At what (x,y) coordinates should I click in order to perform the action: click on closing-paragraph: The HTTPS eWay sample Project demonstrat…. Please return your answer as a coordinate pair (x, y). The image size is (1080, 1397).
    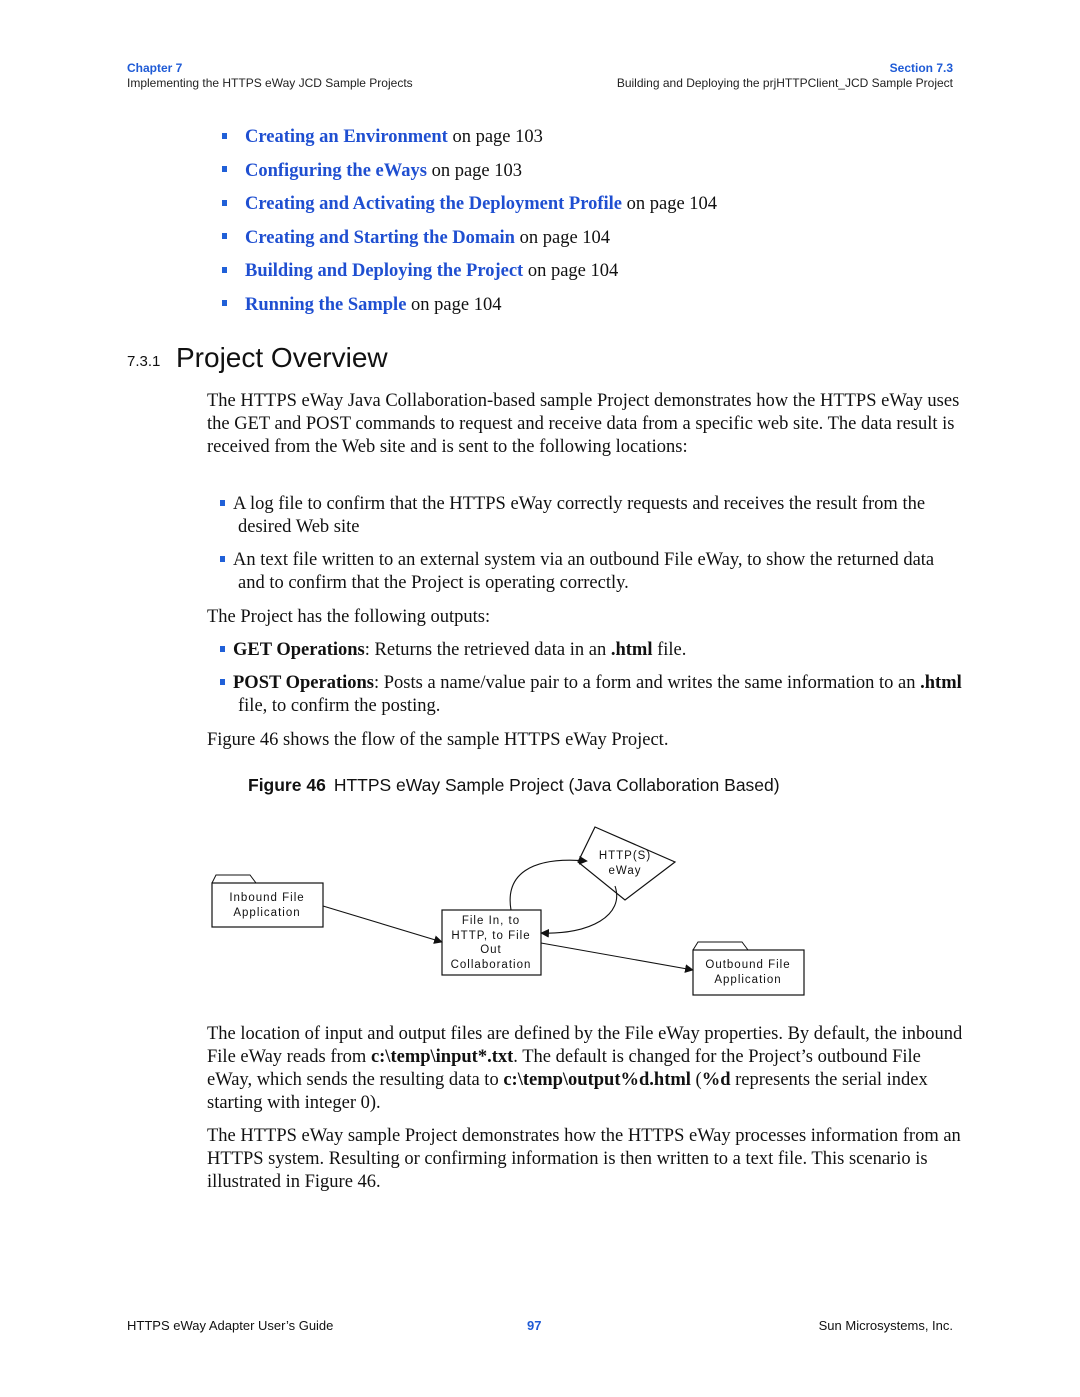
    Looking at the image, I should click on (584, 1159).